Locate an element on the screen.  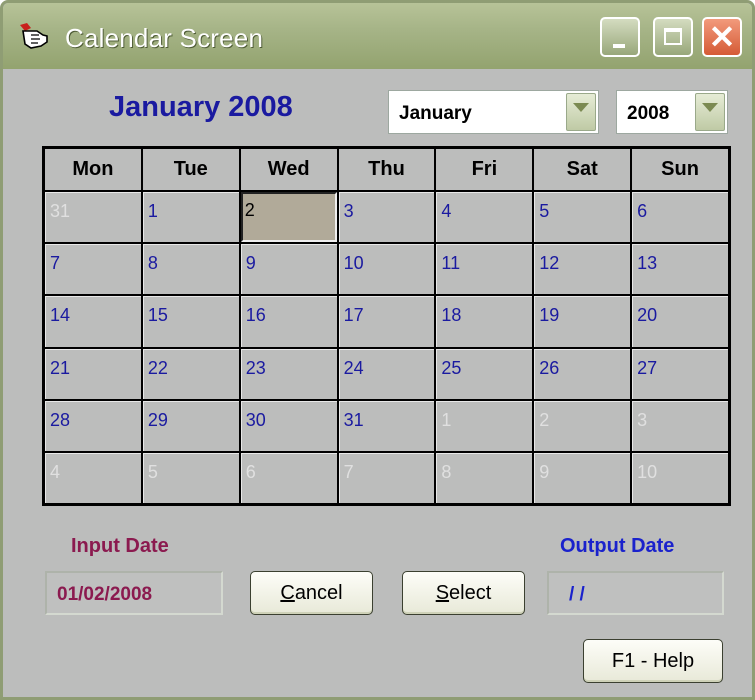
day-cell: 15 is located at coordinates (190, 321).